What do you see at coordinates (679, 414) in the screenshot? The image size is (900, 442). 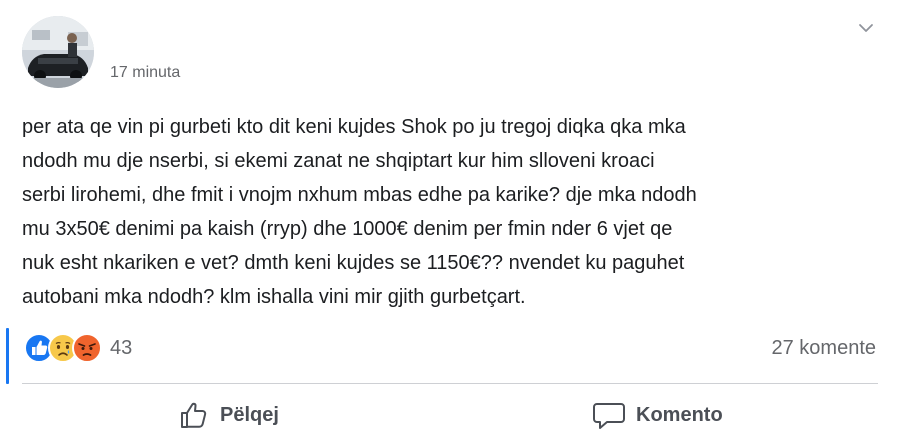 I see `comment-button-label: Komento` at bounding box center [679, 414].